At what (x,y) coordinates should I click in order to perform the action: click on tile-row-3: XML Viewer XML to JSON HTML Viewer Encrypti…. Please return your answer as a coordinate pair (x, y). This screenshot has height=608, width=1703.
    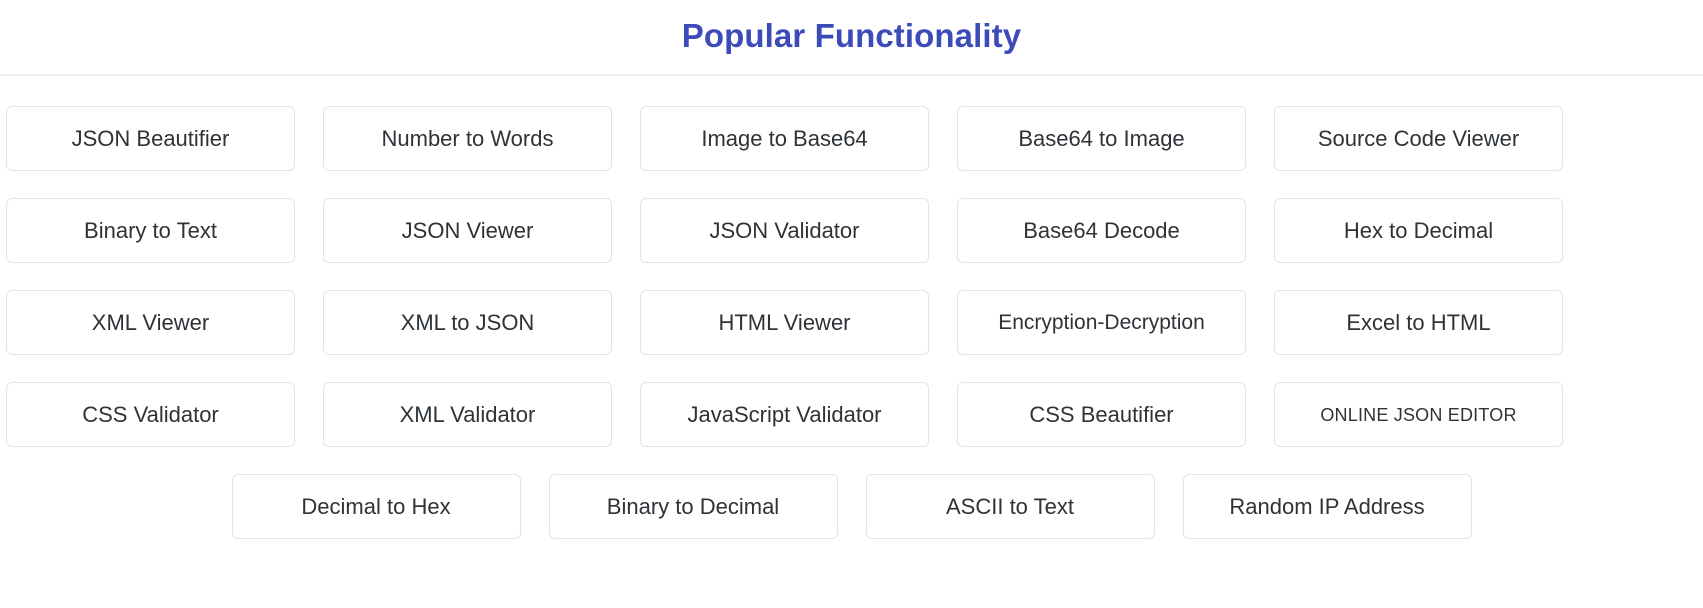
    Looking at the image, I should click on (851, 322).